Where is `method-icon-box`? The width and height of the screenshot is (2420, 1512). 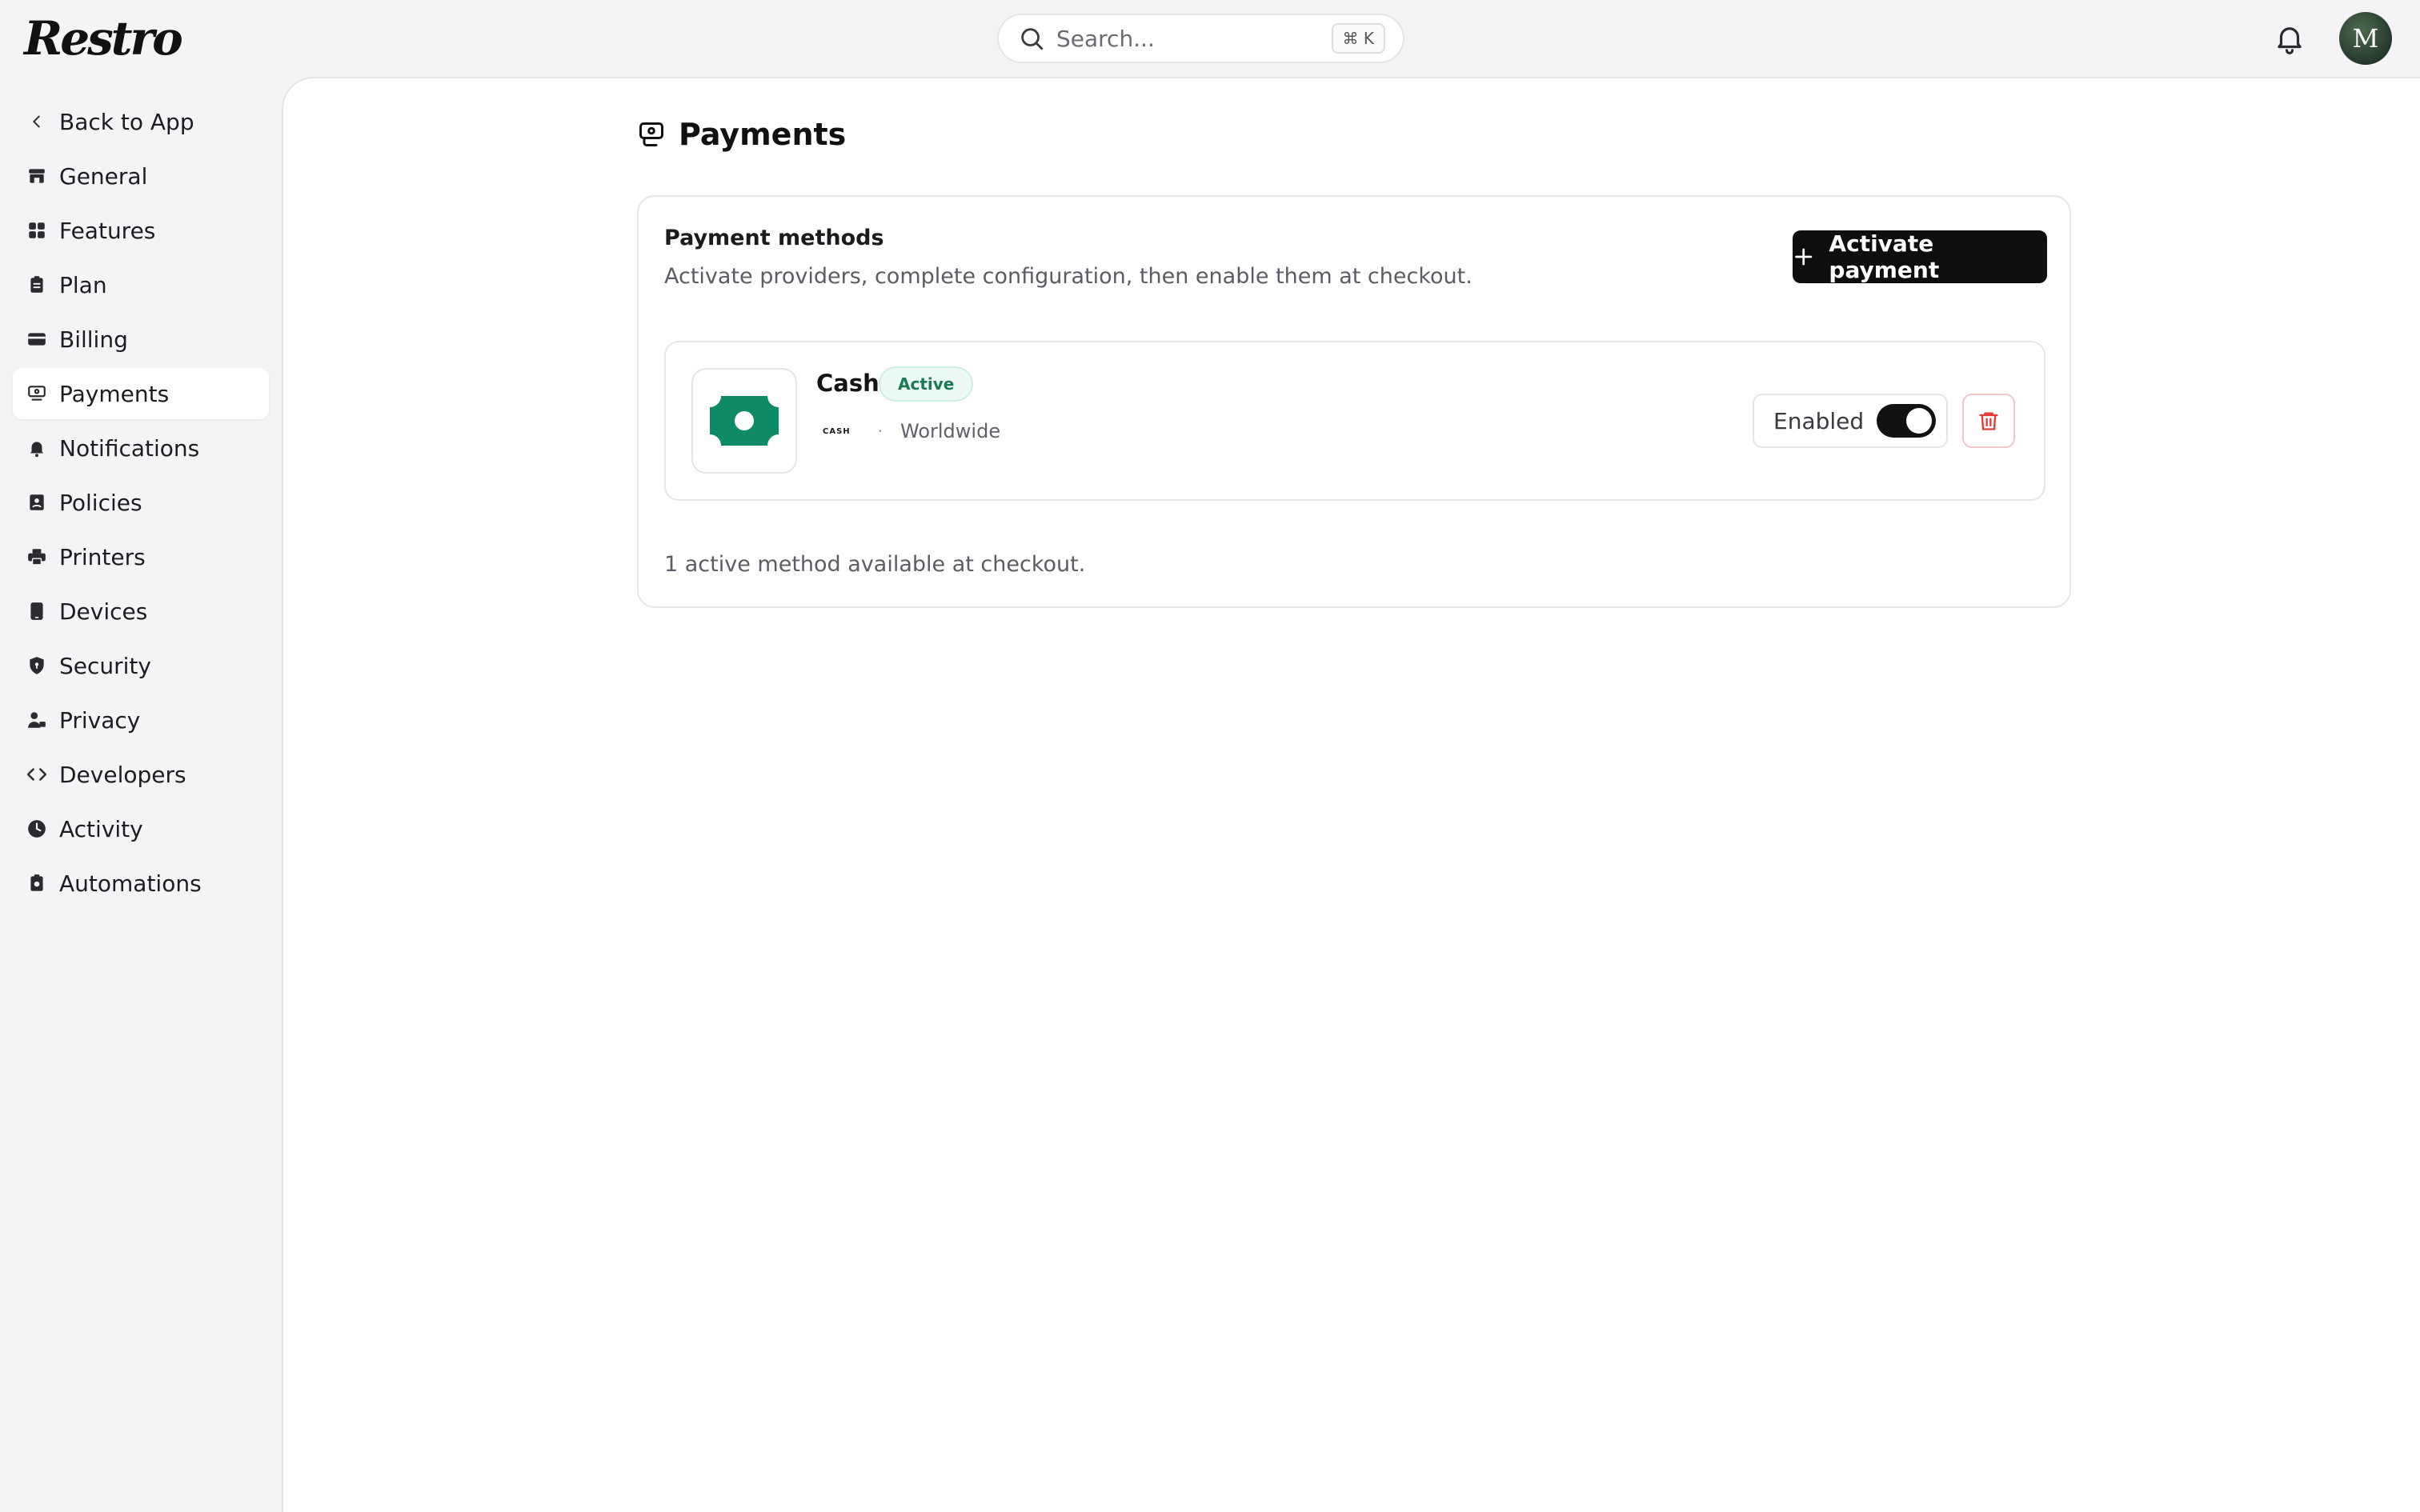 method-icon-box is located at coordinates (744, 421).